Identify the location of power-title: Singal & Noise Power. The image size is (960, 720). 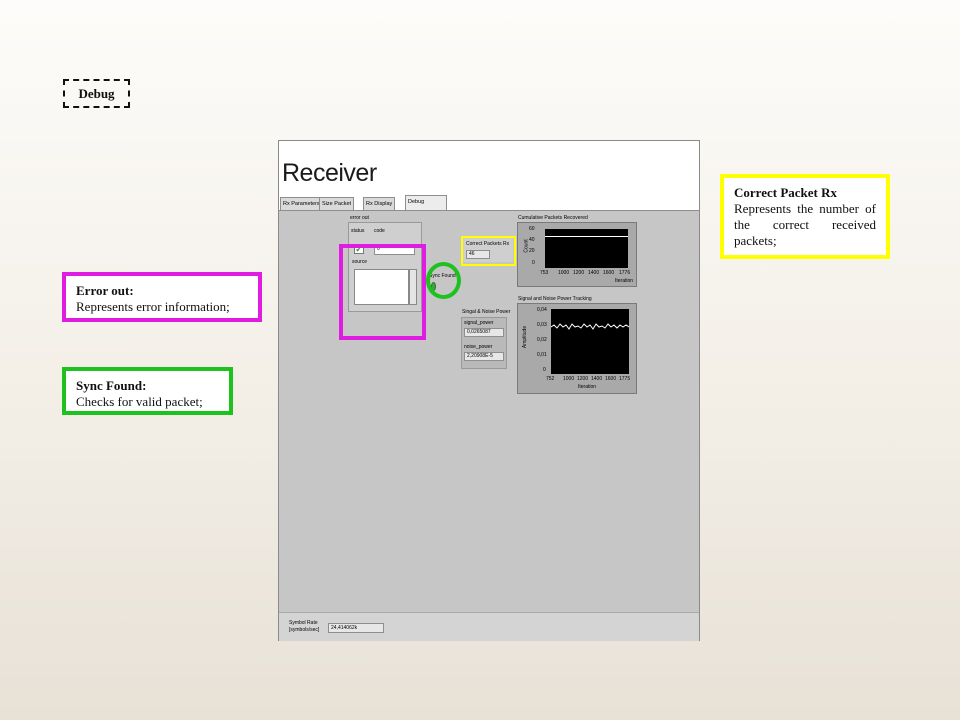
(486, 312).